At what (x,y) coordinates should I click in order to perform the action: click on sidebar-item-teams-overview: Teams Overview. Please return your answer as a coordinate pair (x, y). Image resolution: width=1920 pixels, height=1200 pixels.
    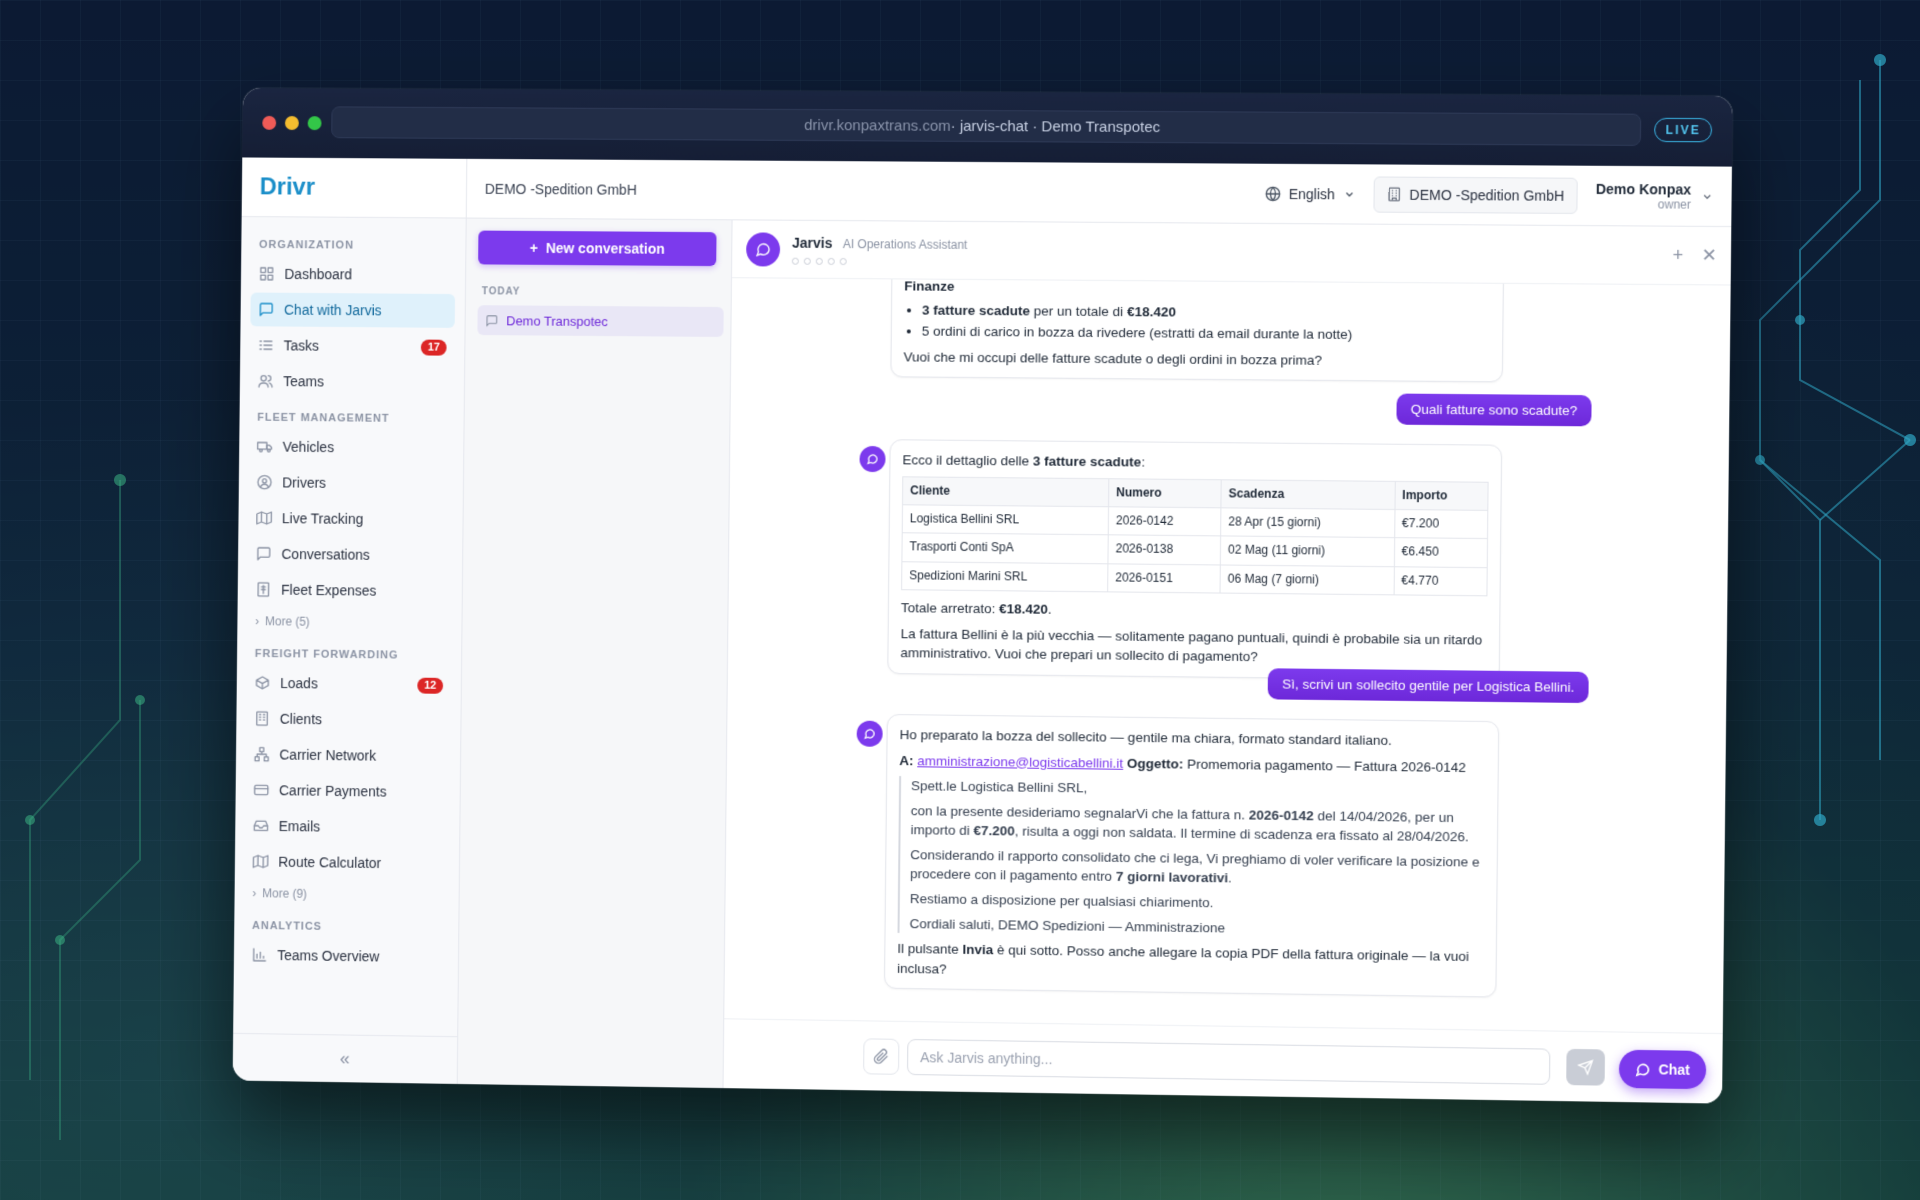
    Looking at the image, I should click on (346, 956).